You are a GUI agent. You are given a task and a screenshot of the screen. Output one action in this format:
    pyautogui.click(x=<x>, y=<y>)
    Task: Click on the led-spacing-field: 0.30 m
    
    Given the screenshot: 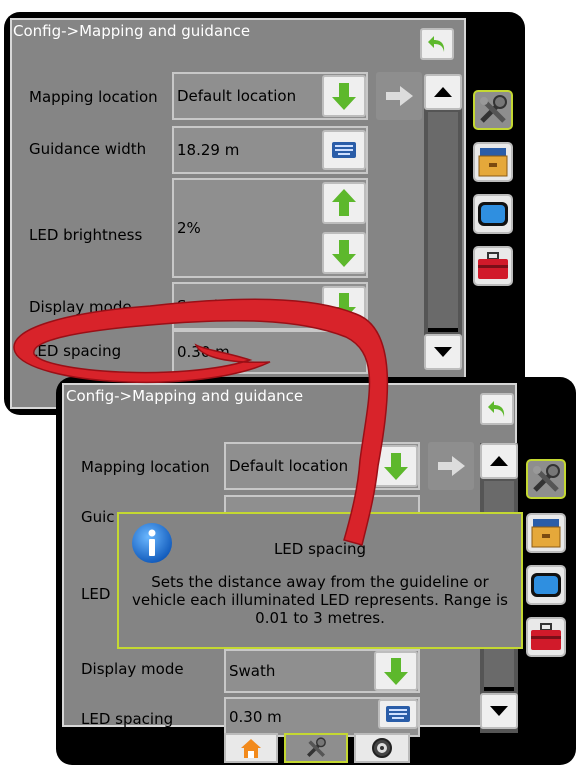 What is the action you would take?
    pyautogui.click(x=270, y=352)
    